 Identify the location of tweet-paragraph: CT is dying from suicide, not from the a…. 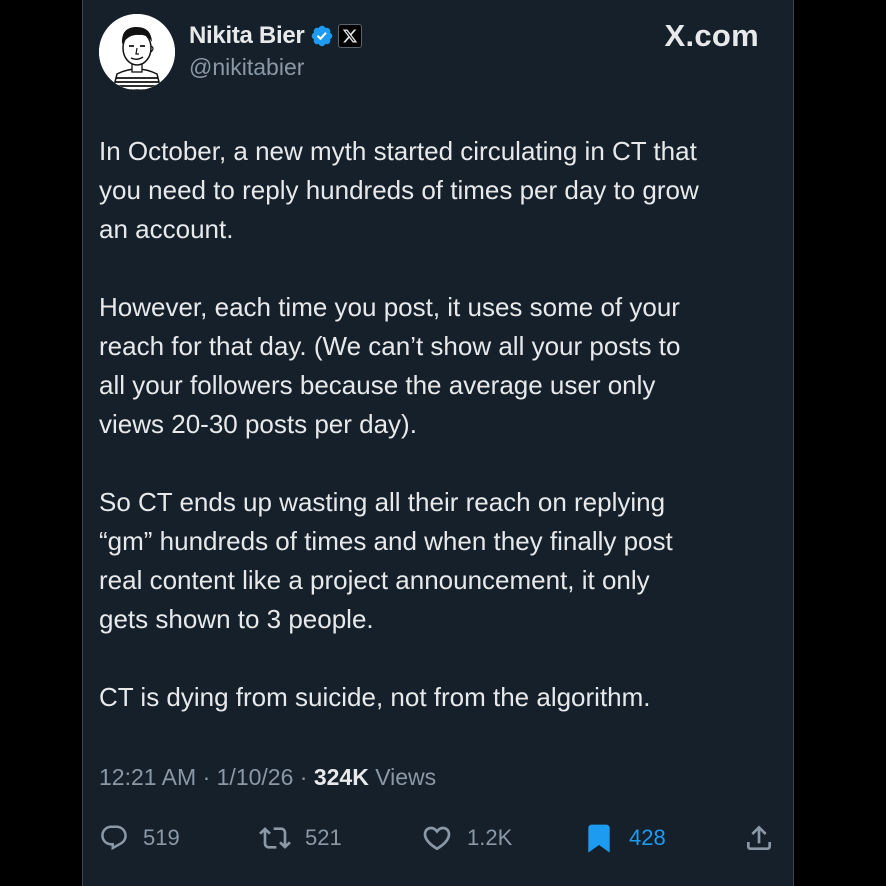
(375, 697).